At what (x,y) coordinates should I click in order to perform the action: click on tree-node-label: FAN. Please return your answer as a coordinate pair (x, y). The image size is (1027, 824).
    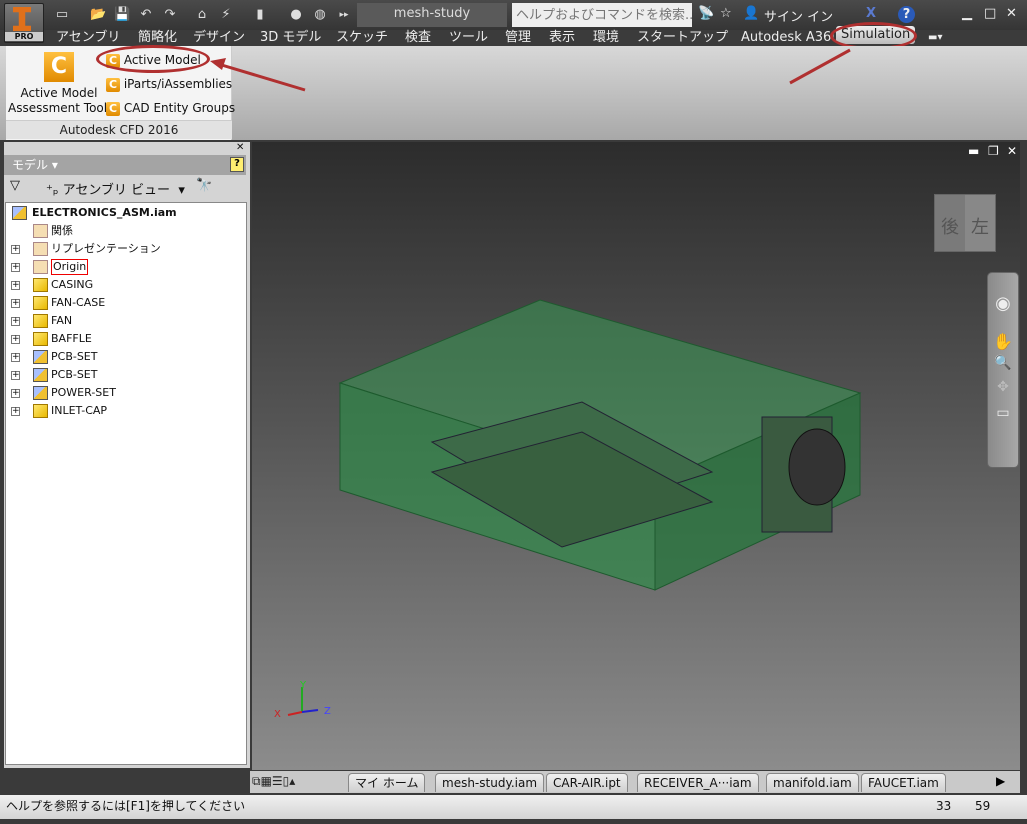
    Looking at the image, I should click on (62, 320).